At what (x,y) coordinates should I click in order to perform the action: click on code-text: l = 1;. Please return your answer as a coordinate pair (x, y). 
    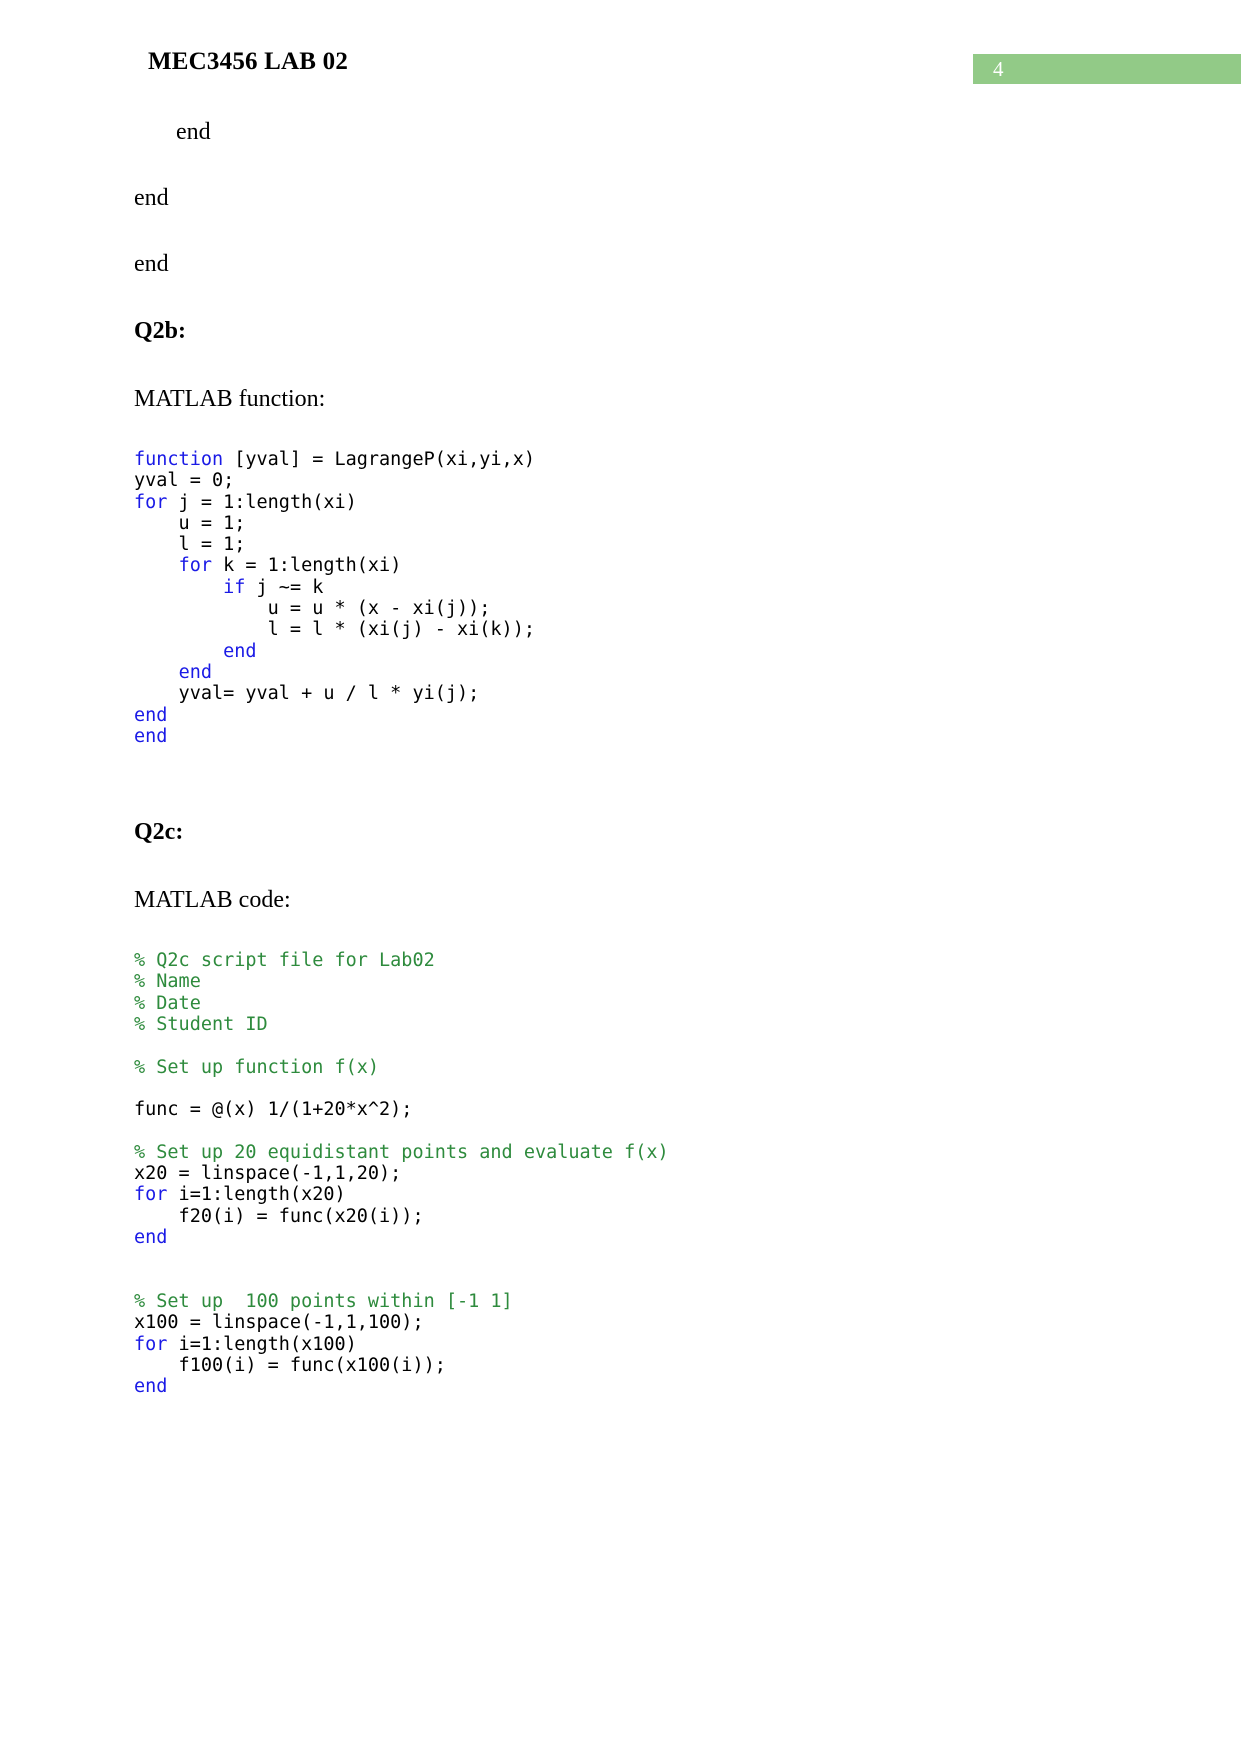
    Looking at the image, I should click on (190, 545).